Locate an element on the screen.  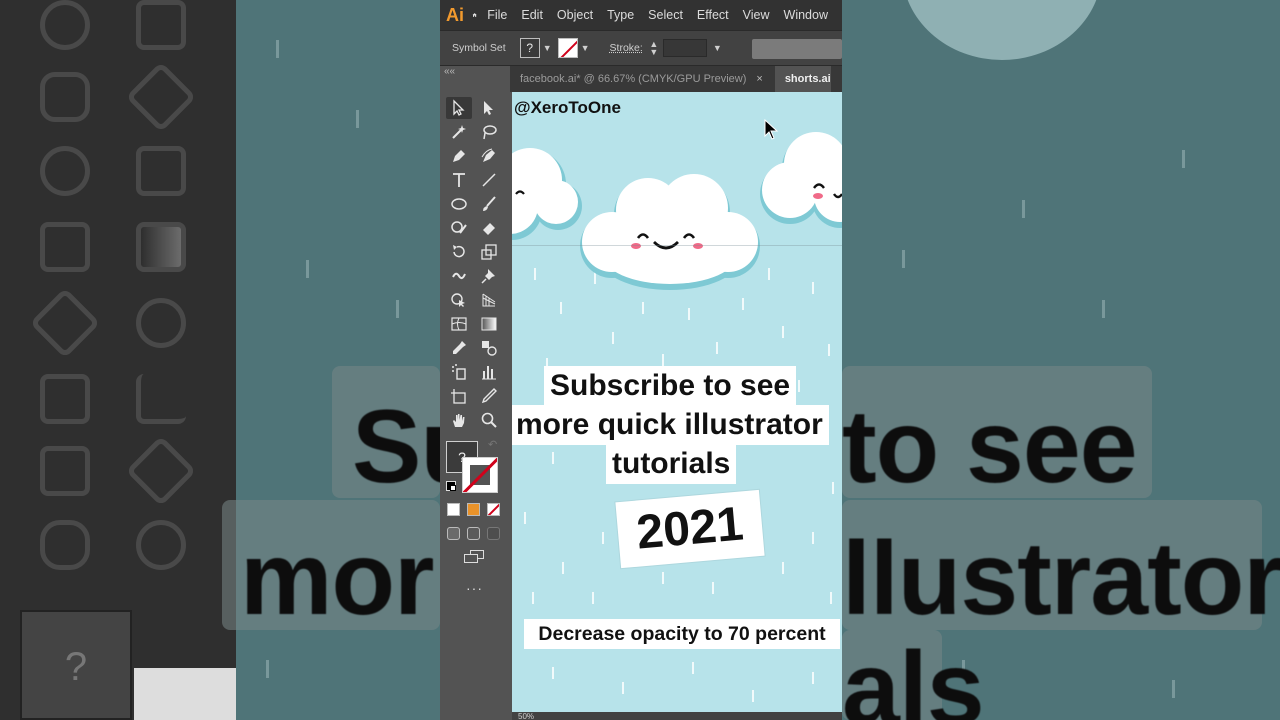
subscribe-line-3: tutorials is located at coordinates (671, 464).